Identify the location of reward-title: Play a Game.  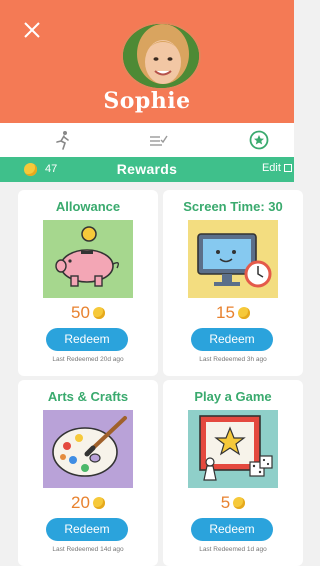
(233, 396).